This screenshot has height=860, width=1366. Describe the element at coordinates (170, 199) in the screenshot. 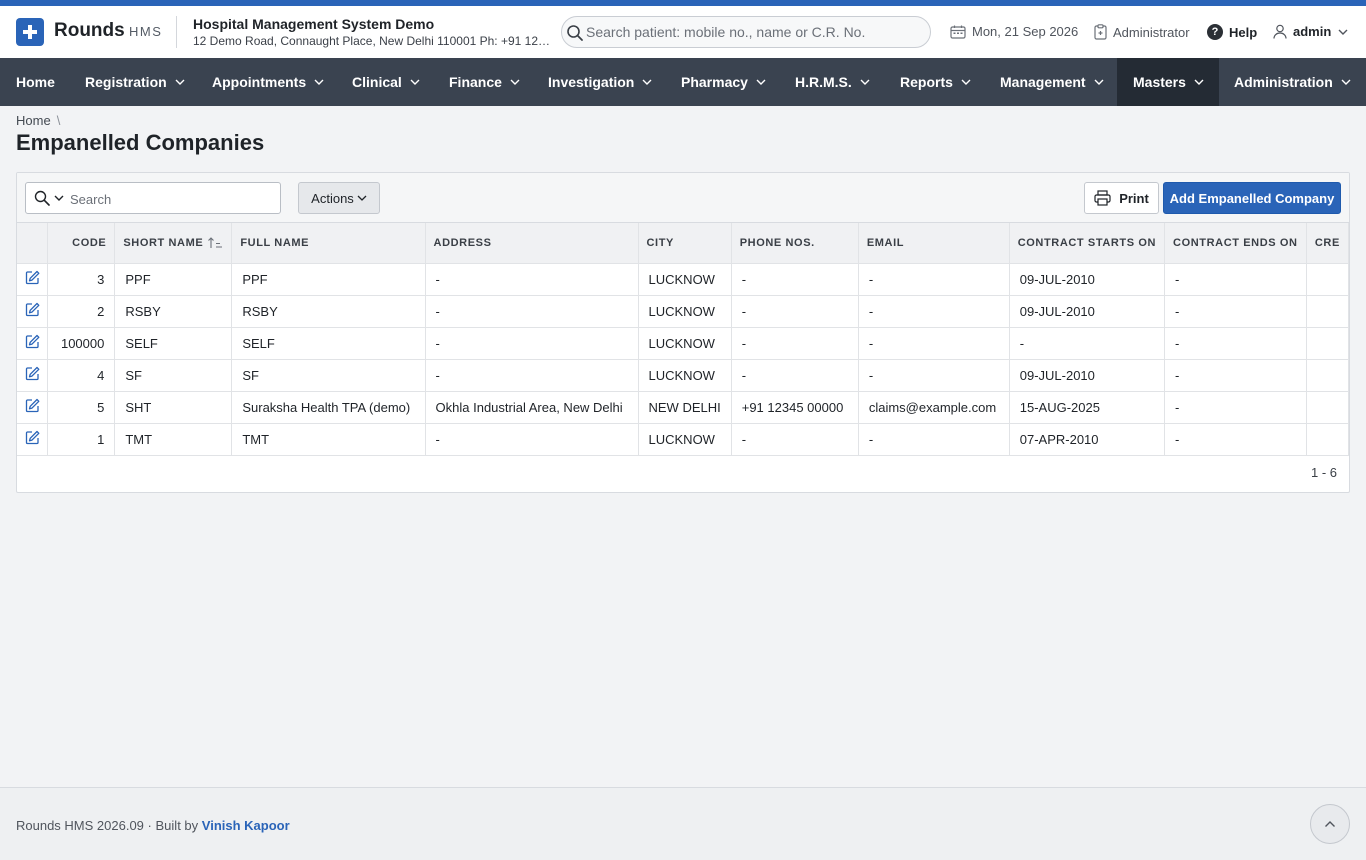

I see `grid-search-input` at that location.